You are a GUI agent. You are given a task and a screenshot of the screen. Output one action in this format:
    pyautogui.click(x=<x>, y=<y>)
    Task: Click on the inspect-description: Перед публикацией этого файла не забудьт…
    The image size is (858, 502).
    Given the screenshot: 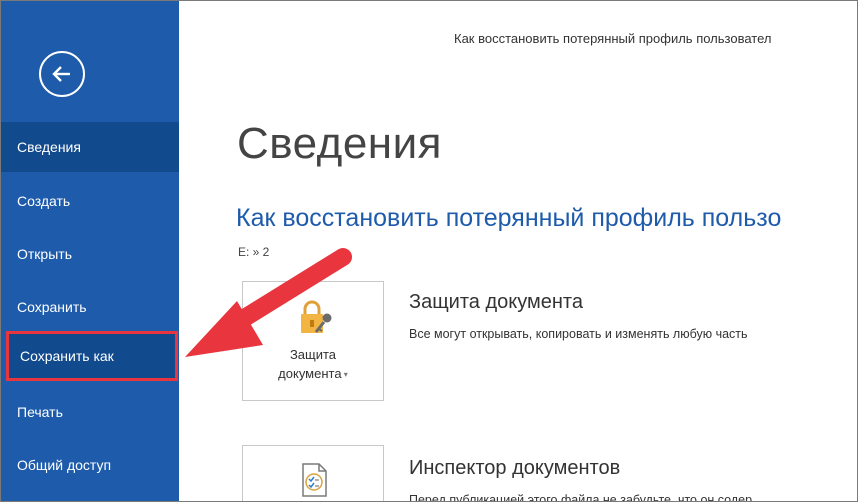 What is the action you would take?
    pyautogui.click(x=581, y=497)
    